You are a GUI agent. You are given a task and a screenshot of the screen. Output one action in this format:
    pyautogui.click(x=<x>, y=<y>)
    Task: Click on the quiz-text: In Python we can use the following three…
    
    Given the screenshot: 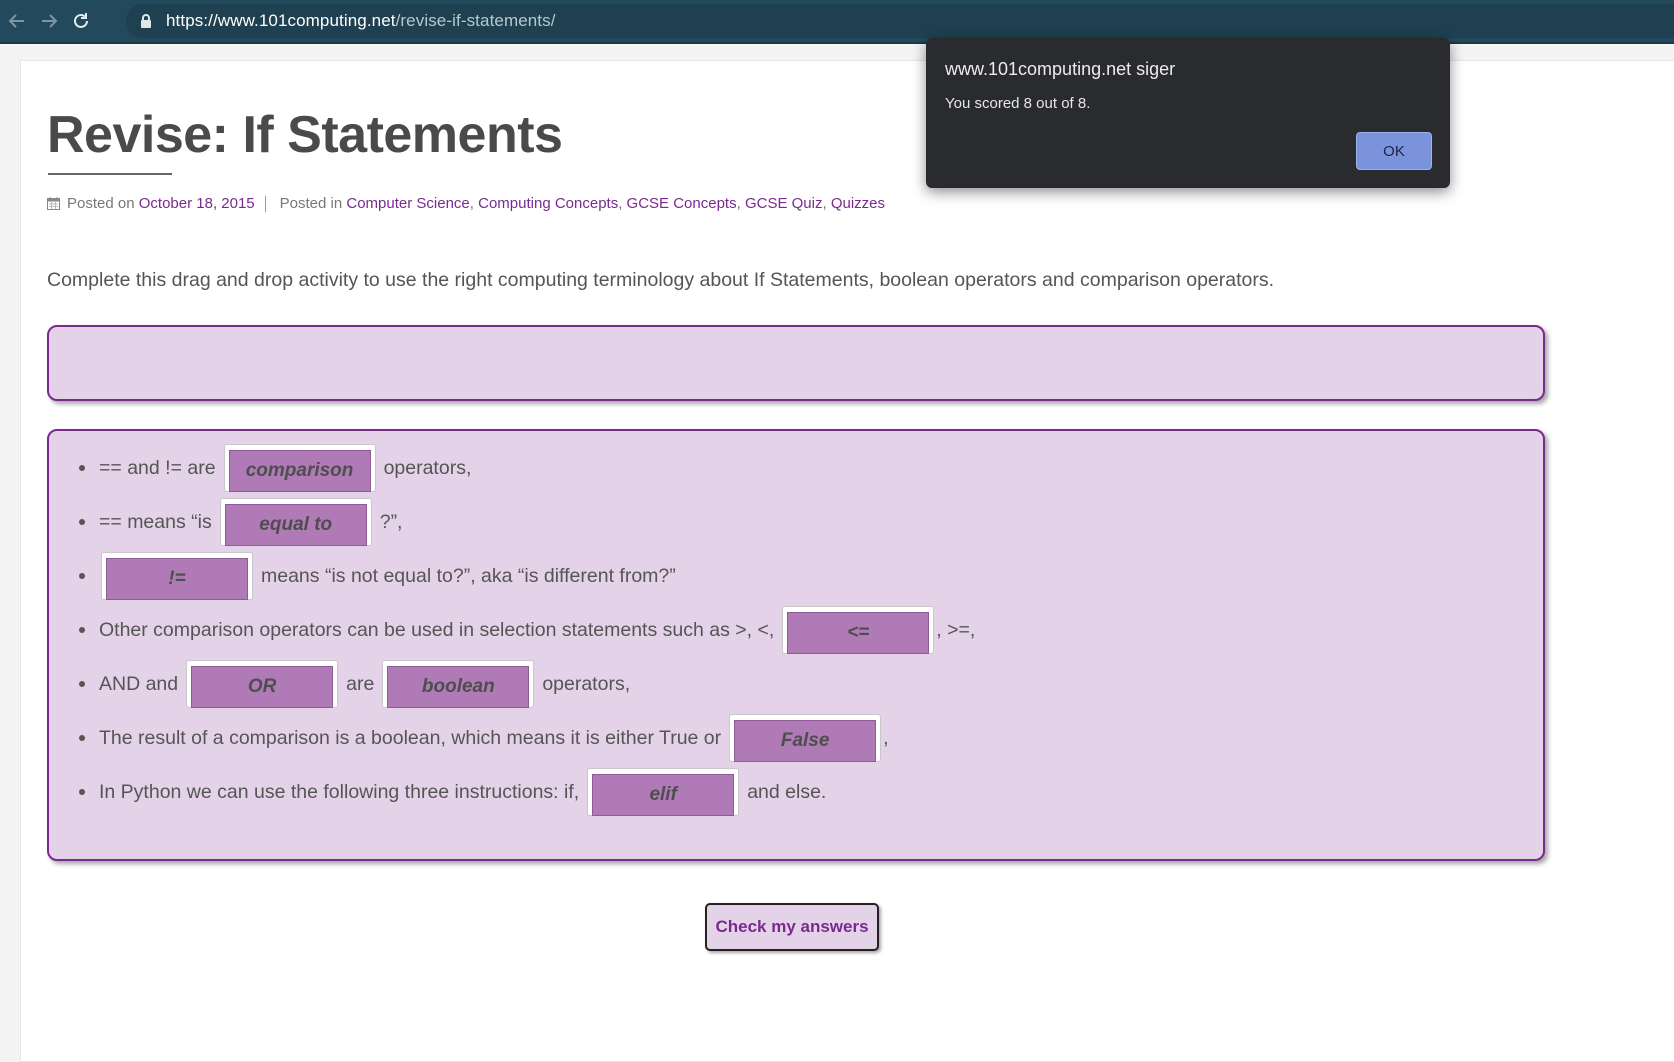 What is the action you would take?
    pyautogui.click(x=339, y=791)
    